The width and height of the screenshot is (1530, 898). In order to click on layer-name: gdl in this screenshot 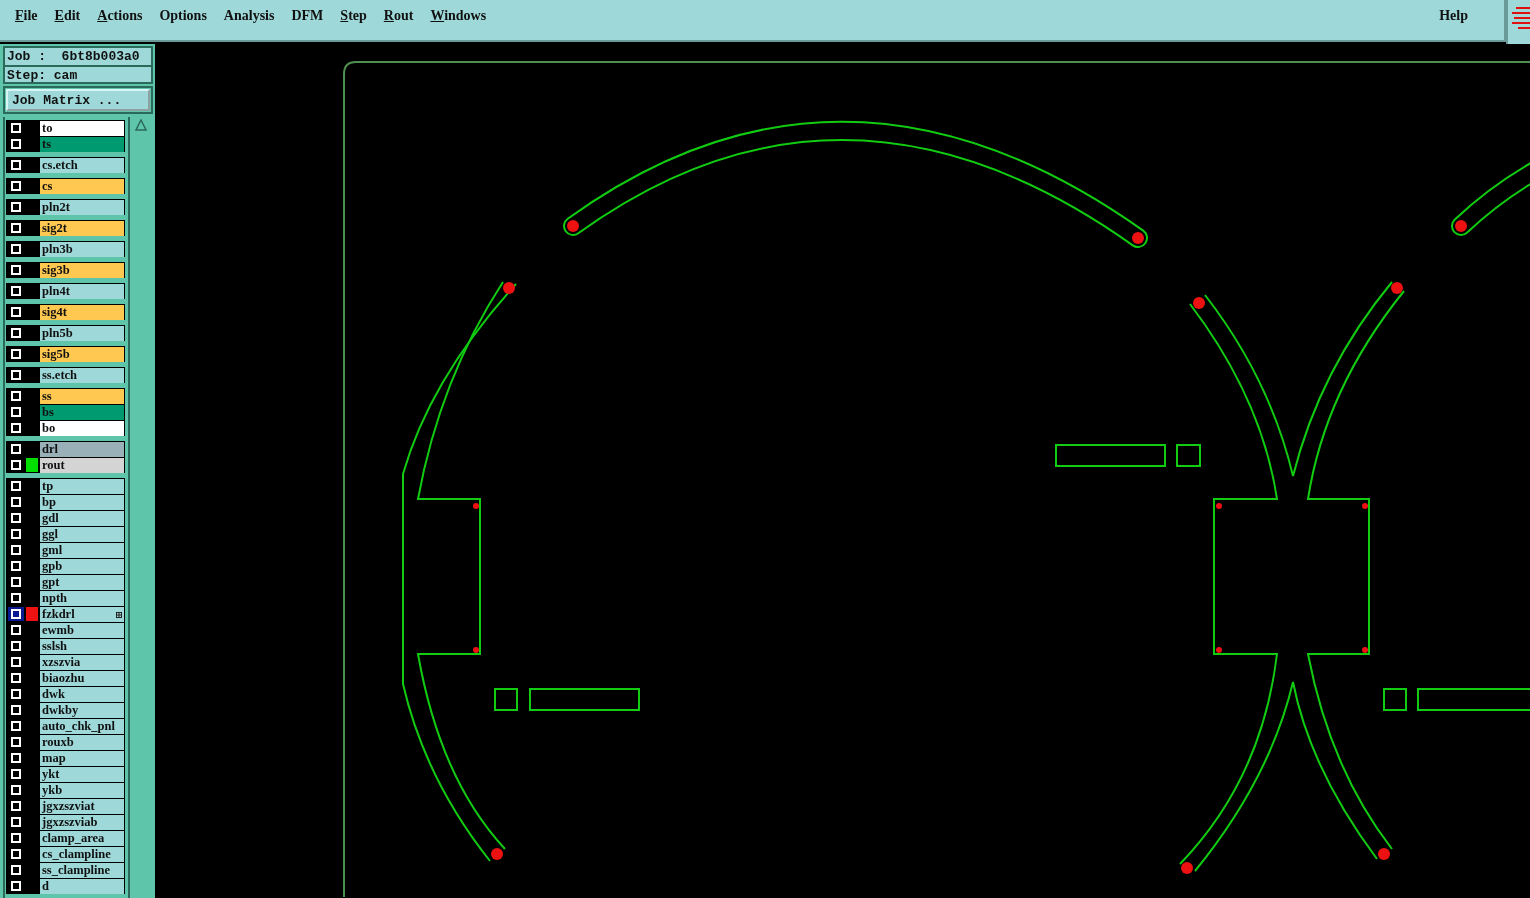, I will do `click(82, 518)`.